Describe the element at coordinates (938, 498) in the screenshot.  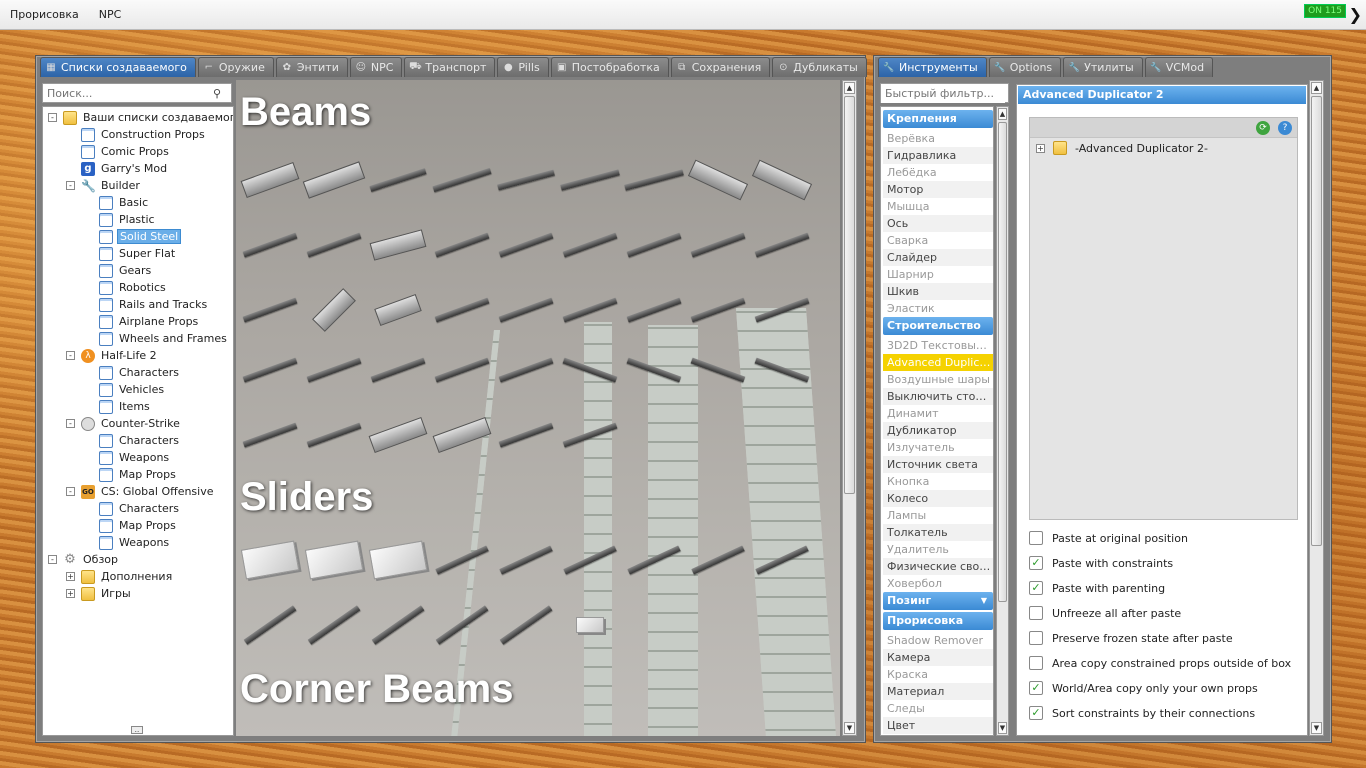
I see `tool-item: Колесо` at that location.